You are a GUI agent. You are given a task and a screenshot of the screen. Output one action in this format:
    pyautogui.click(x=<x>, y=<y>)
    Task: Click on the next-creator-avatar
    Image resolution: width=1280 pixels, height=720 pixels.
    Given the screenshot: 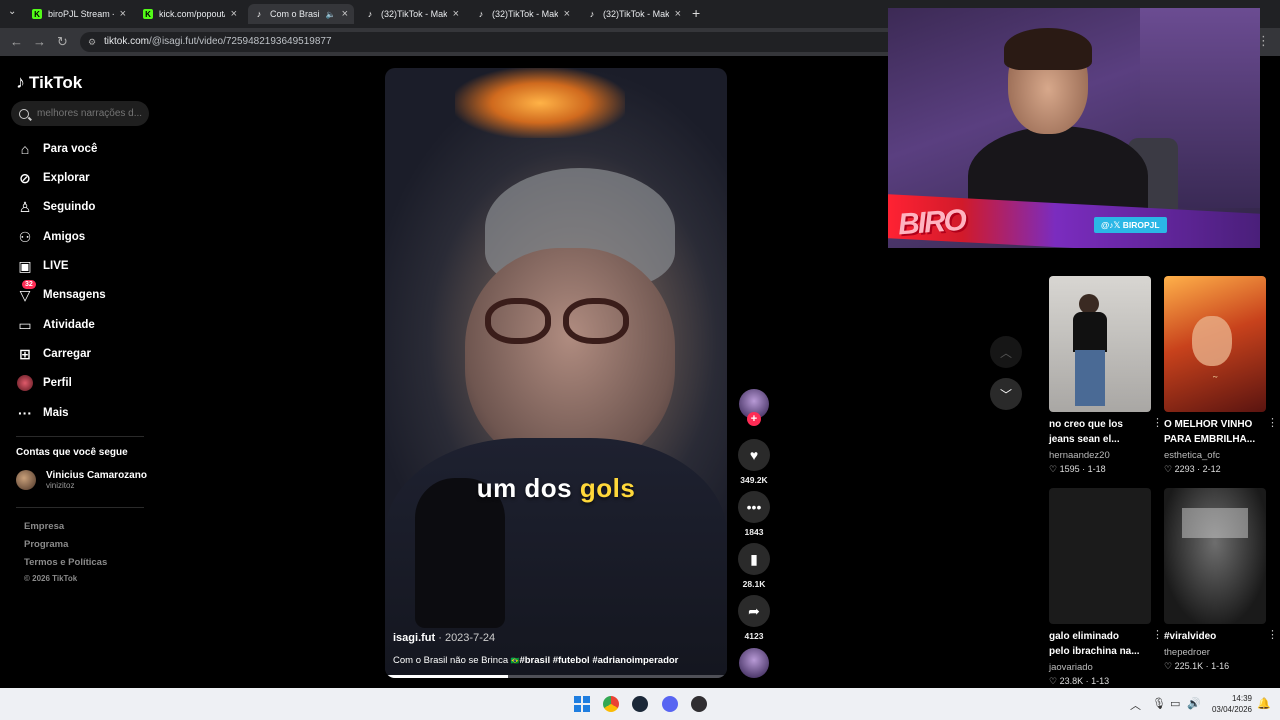 What is the action you would take?
    pyautogui.click(x=754, y=663)
    